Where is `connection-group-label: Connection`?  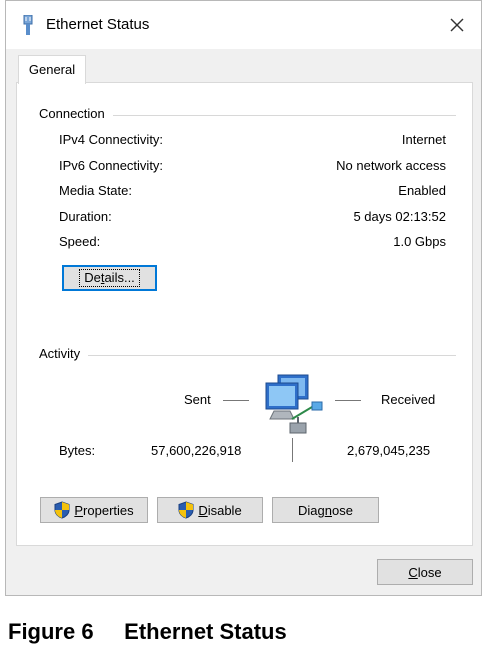
connection-group-label: Connection is located at coordinates (76, 113).